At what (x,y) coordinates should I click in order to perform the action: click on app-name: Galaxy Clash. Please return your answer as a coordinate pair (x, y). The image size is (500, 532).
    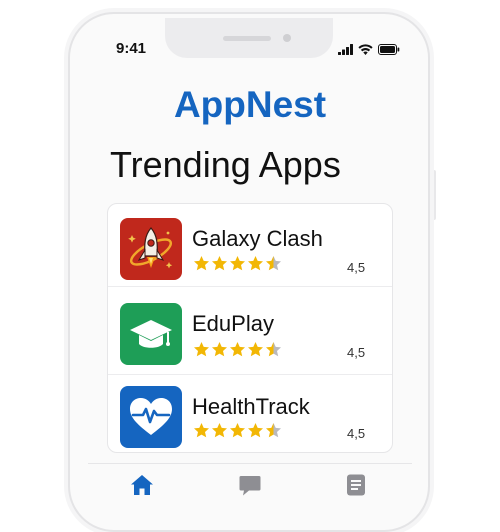
    Looking at the image, I should click on (257, 238).